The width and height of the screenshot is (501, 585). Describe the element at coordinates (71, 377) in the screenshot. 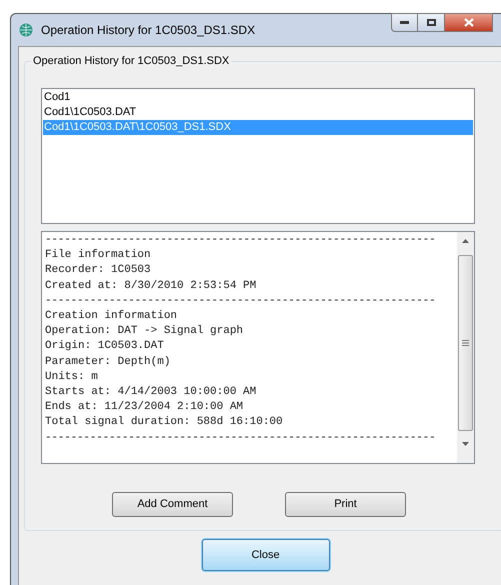

I see `detail-line: Units: m` at that location.